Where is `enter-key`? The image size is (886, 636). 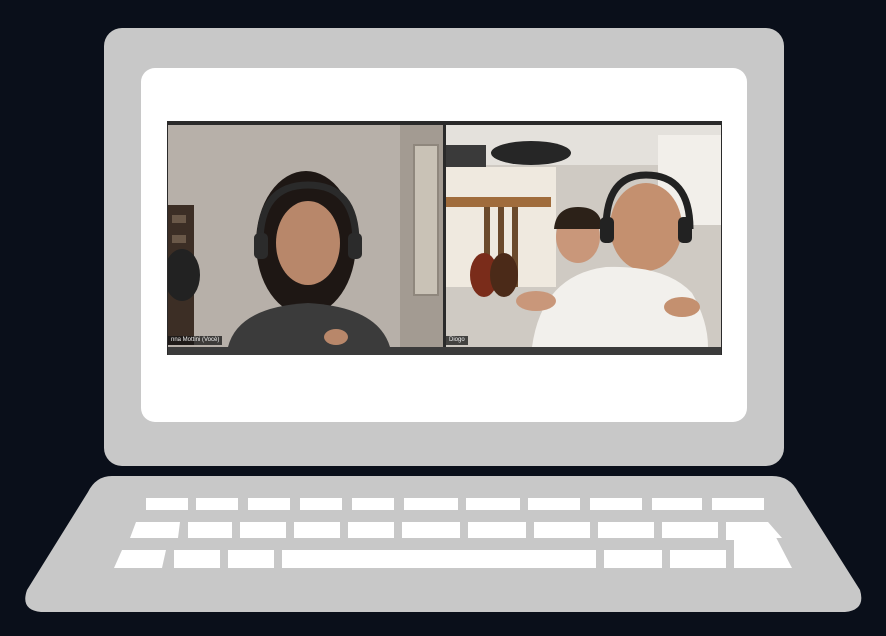
enter-key is located at coordinates (759, 545).